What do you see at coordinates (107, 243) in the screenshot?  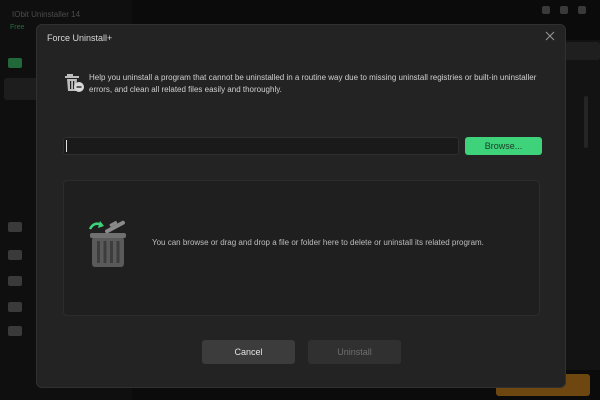 I see `recycle-bin-icon` at bounding box center [107, 243].